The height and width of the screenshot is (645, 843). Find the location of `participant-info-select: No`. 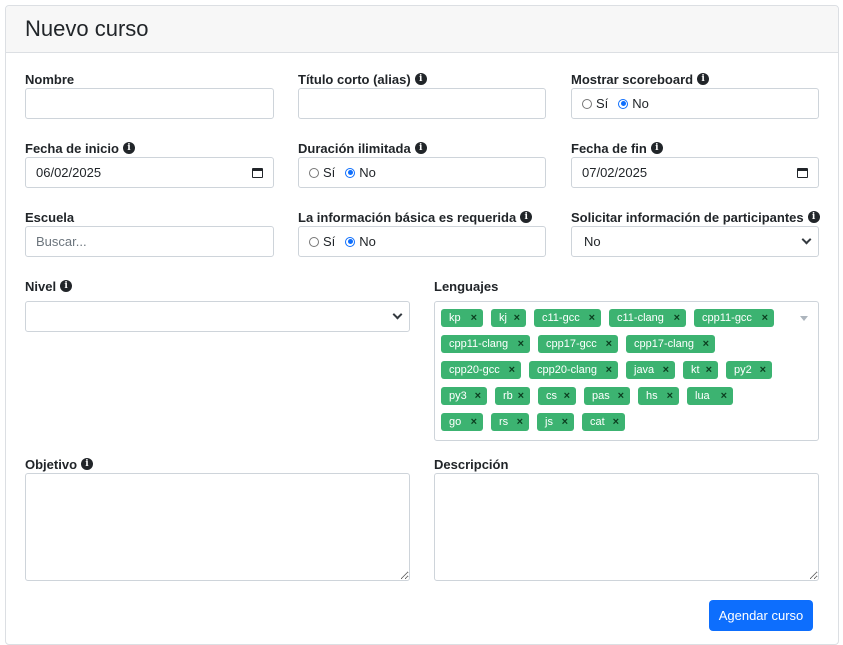

participant-info-select: No is located at coordinates (695, 241).